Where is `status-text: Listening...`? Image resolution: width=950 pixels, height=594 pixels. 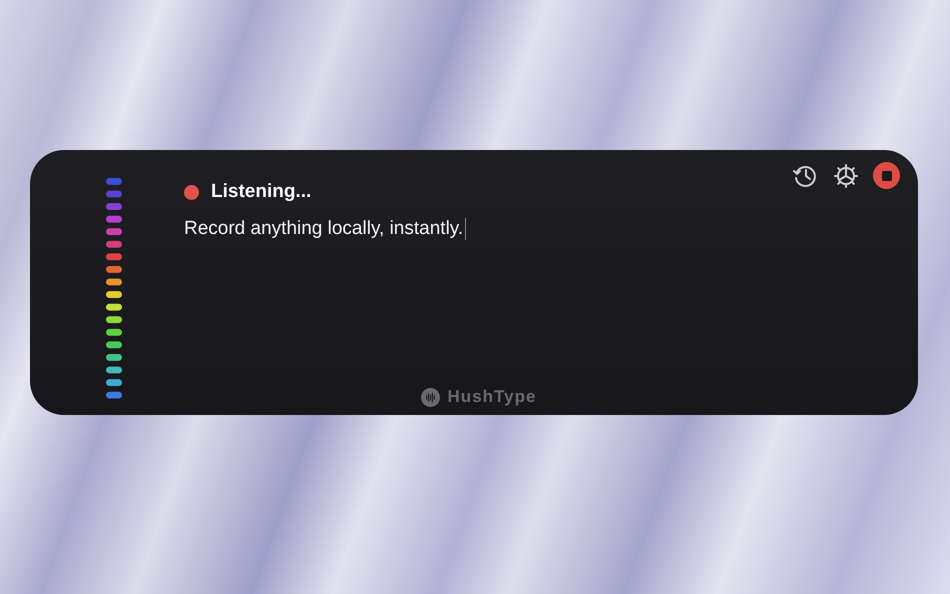 status-text: Listening... is located at coordinates (261, 192).